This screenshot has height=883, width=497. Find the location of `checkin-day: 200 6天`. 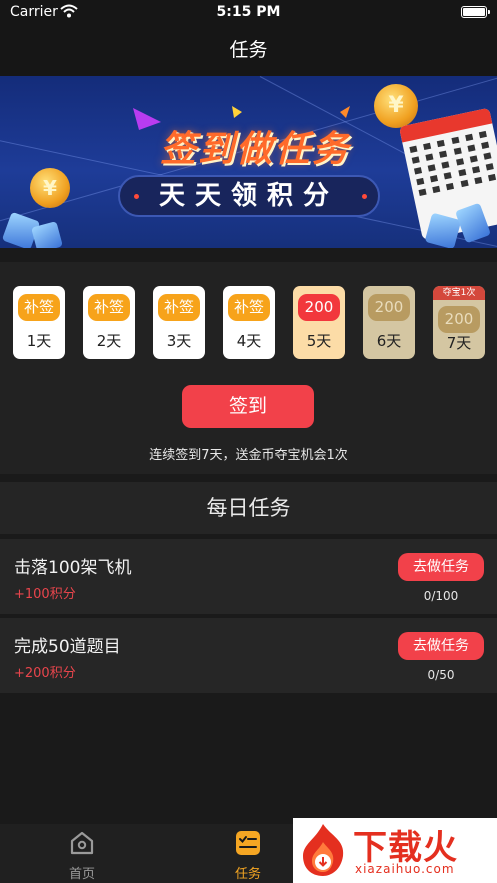

checkin-day: 200 6天 is located at coordinates (389, 322).